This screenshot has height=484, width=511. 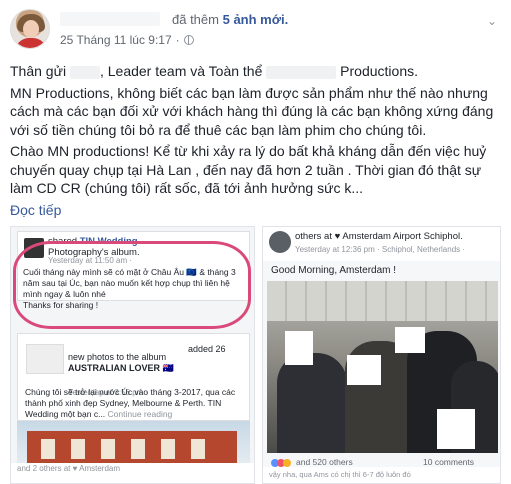 I want to click on avatar, so click(x=30, y=29).